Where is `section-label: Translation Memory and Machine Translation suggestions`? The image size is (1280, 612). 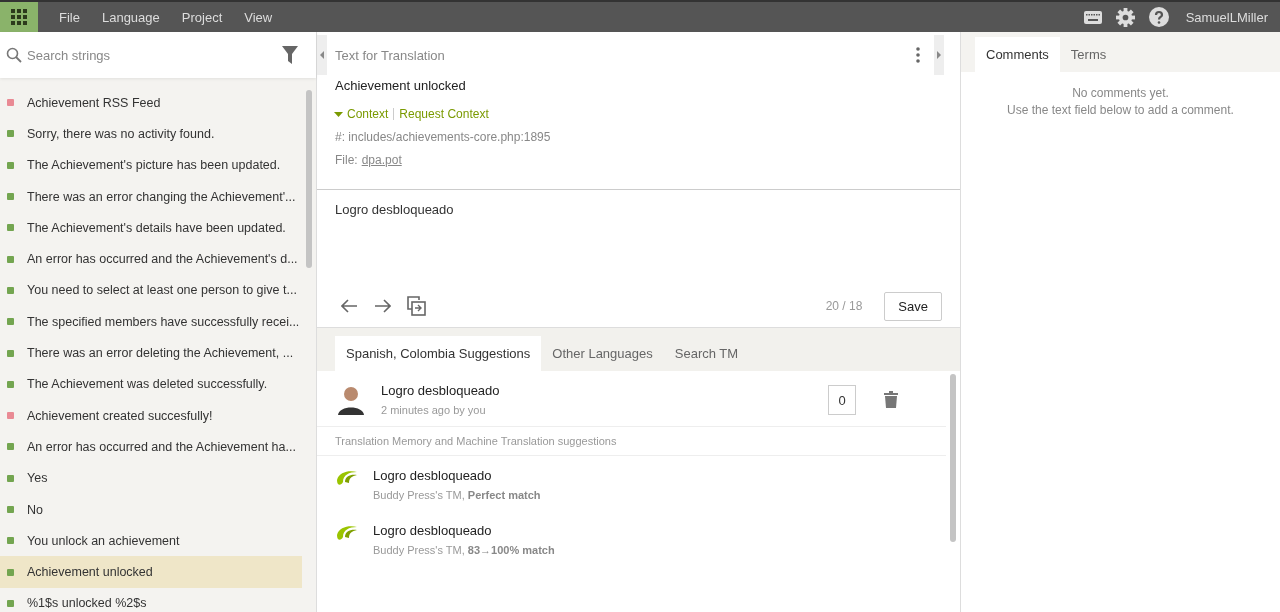
section-label: Translation Memory and Machine Translation suggestions is located at coordinates (631, 441).